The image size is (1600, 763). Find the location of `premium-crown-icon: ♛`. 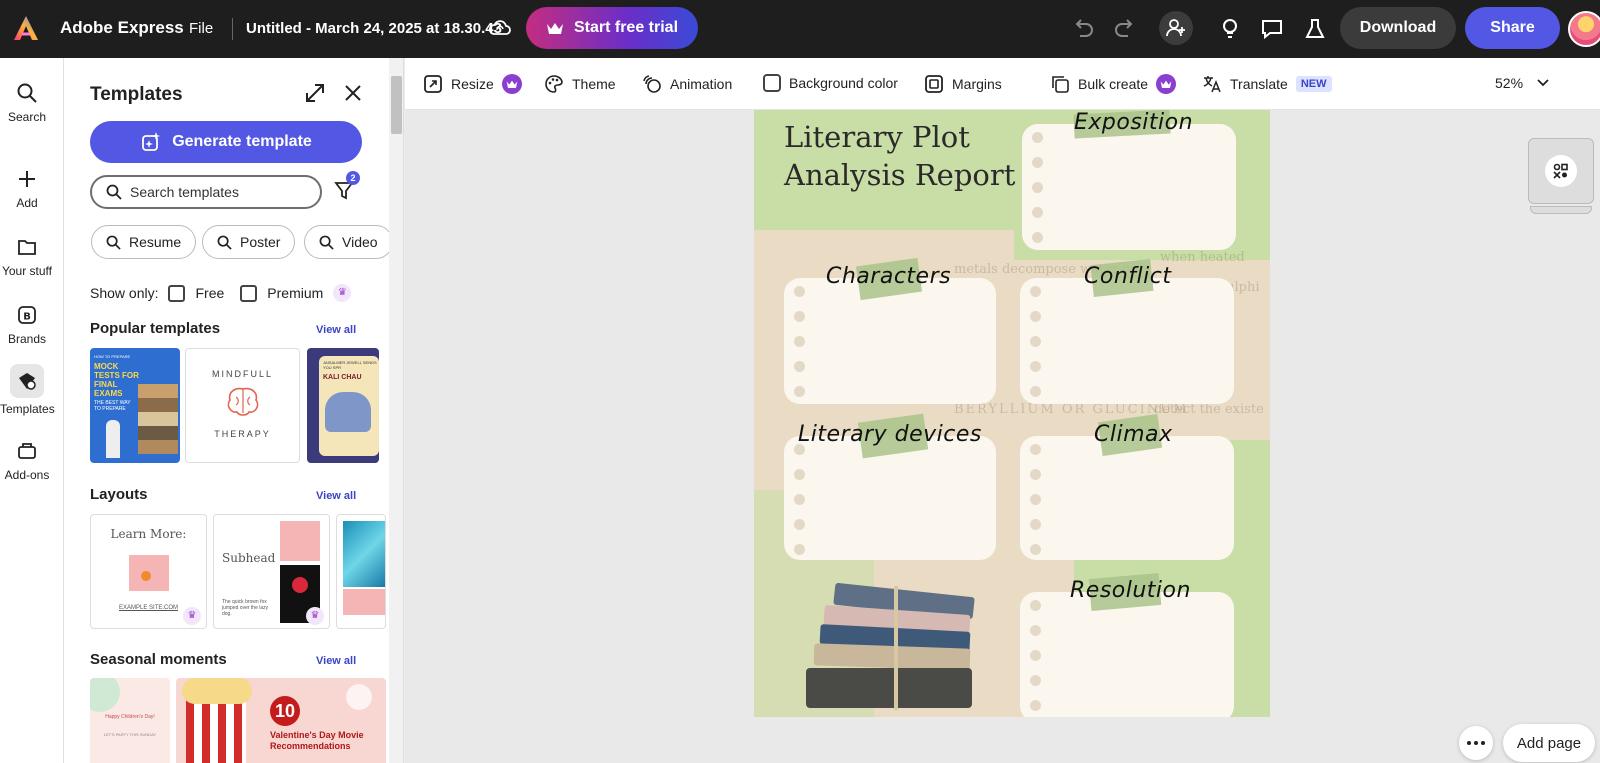

premium-crown-icon: ♛ is located at coordinates (315, 616).